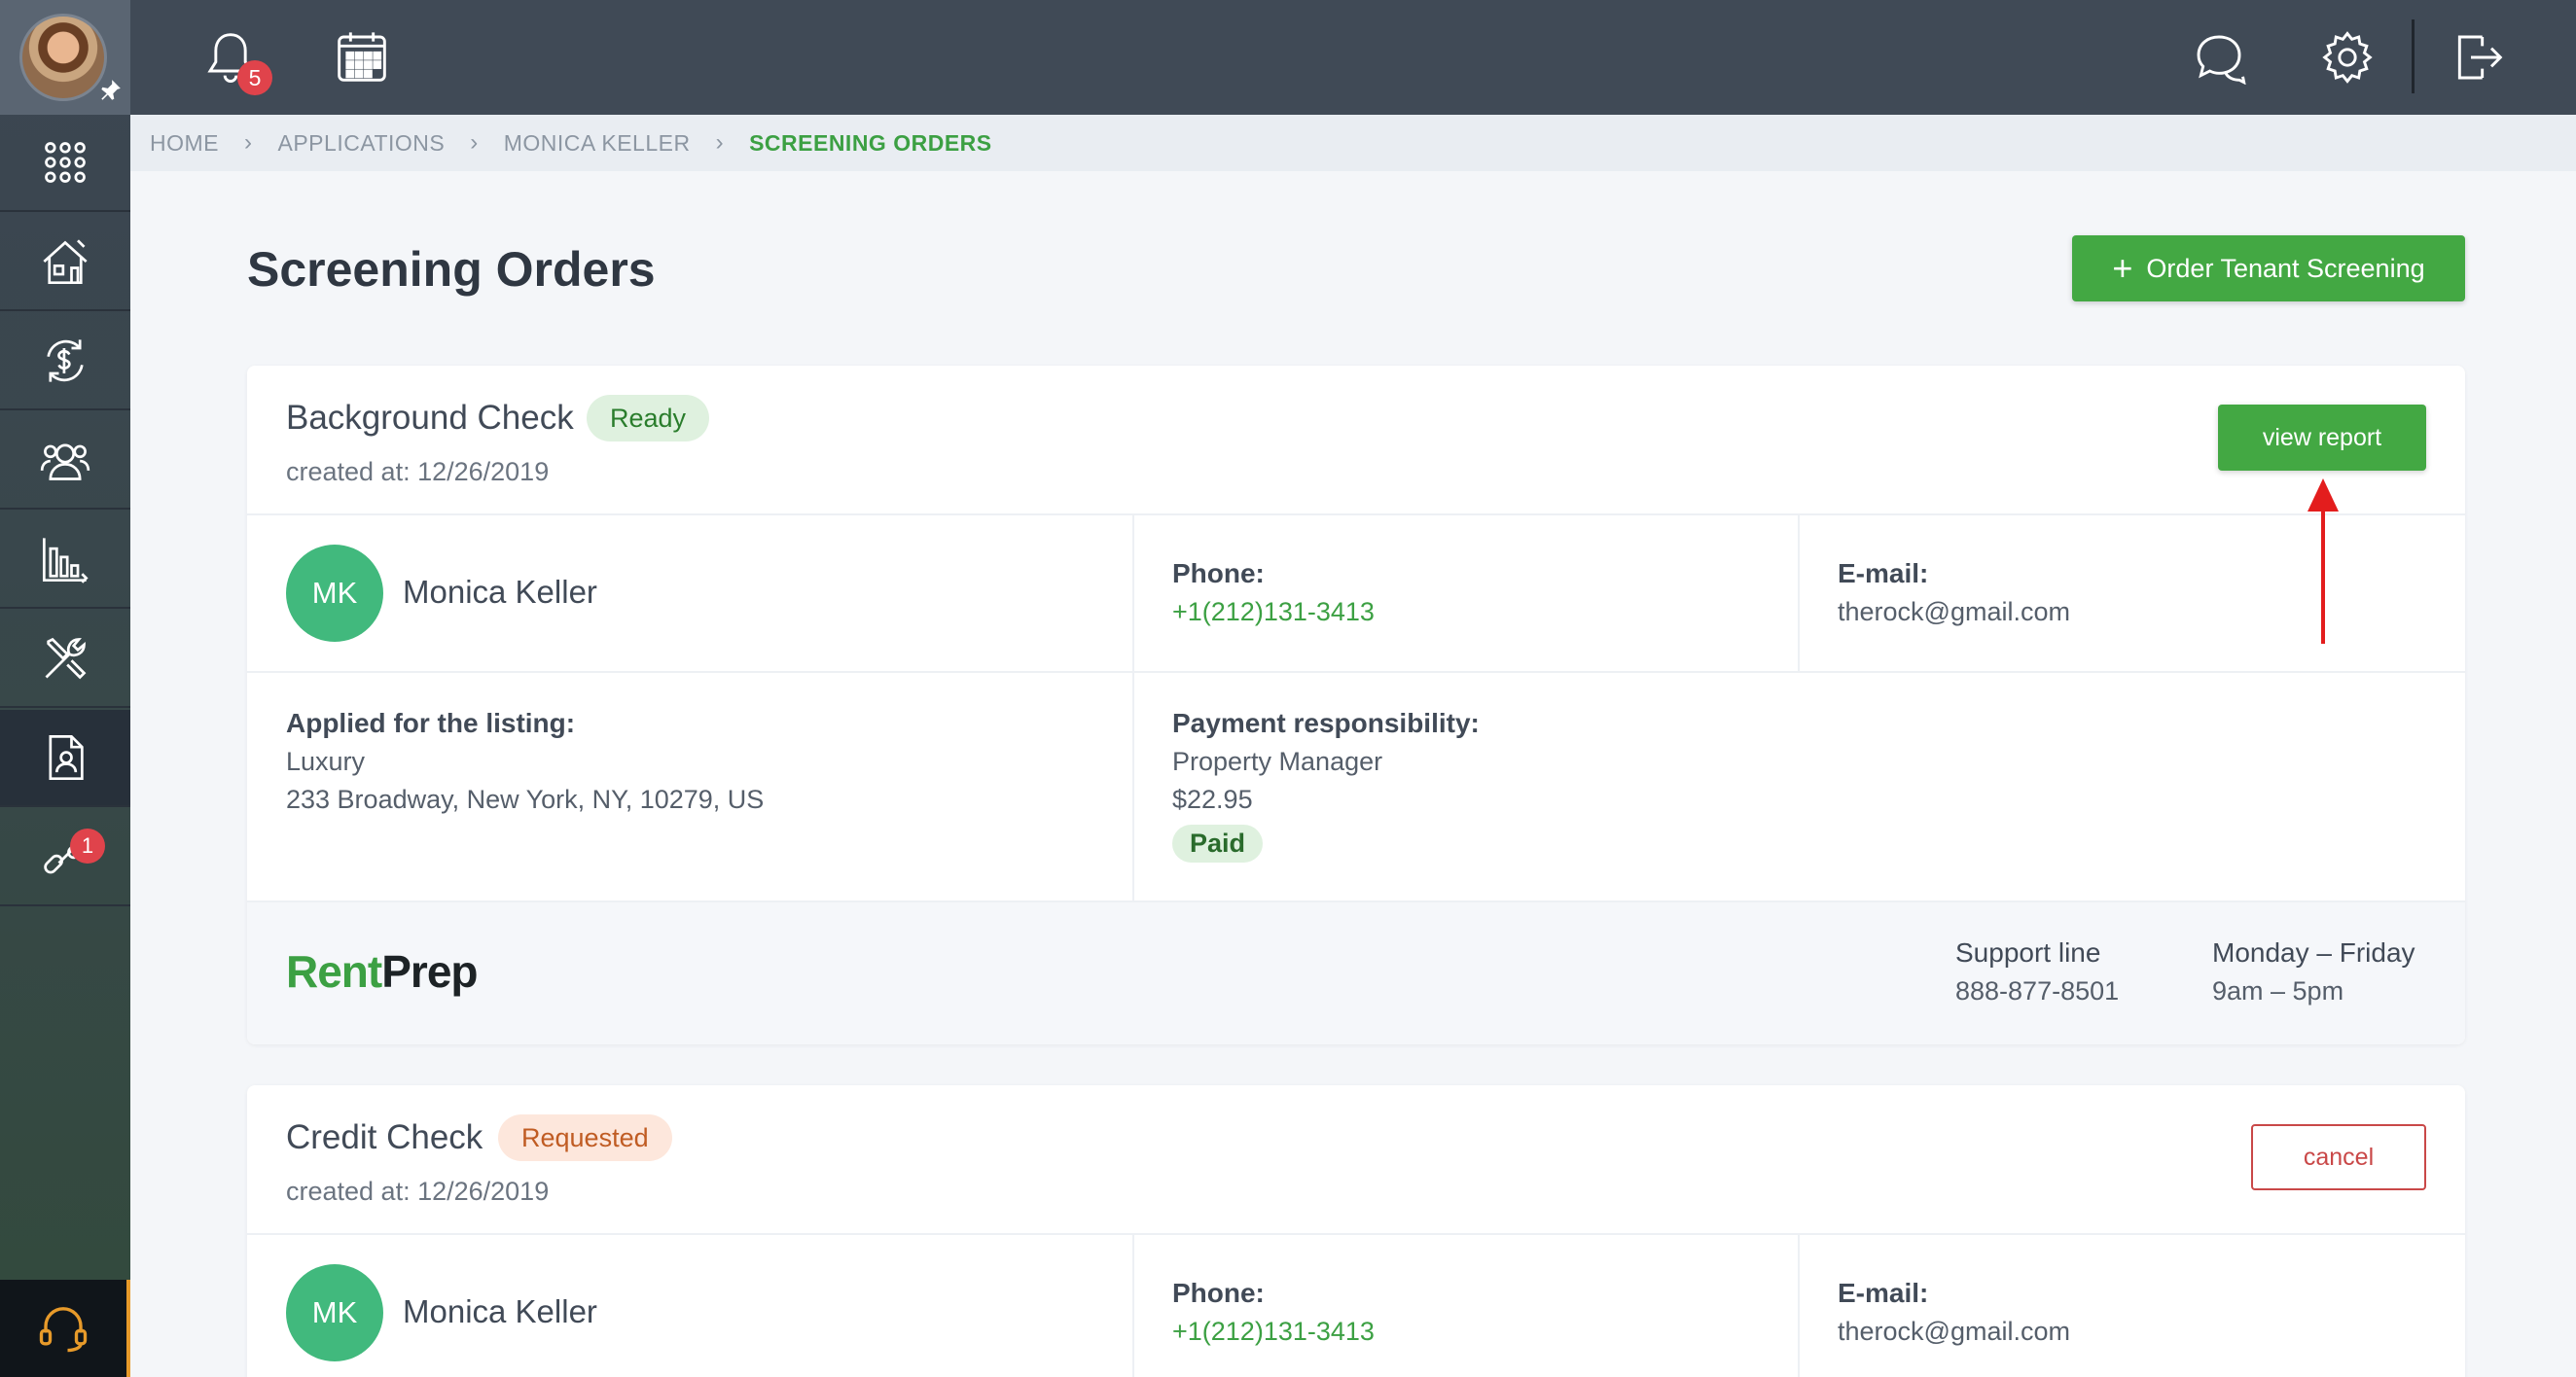 The width and height of the screenshot is (2576, 1377). Describe the element at coordinates (384, 1137) in the screenshot. I see `order-title: Credit Check` at that location.